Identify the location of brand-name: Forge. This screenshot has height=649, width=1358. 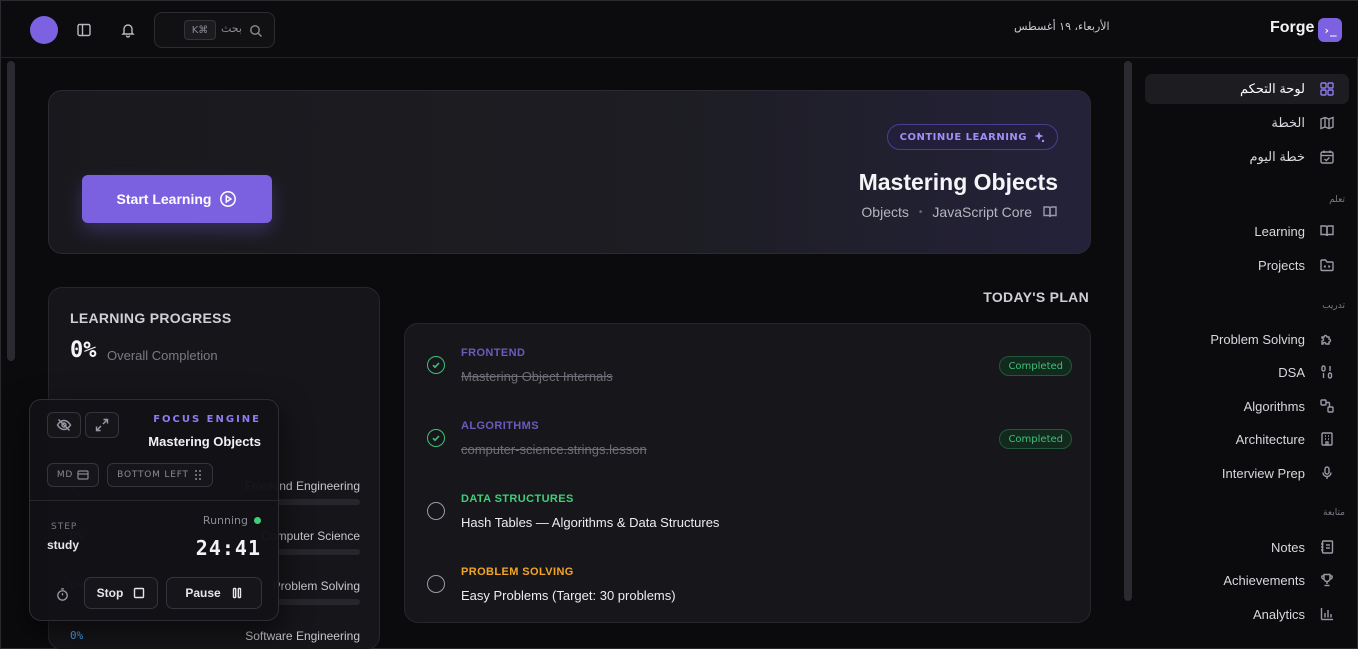
(1292, 27).